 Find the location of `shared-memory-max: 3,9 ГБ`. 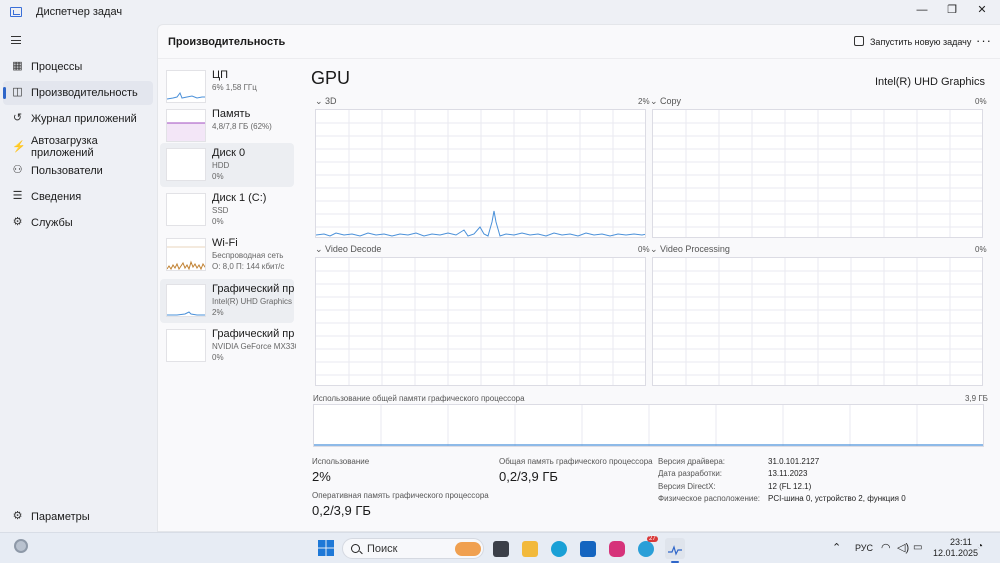

shared-memory-max: 3,9 ГБ is located at coordinates (976, 398).